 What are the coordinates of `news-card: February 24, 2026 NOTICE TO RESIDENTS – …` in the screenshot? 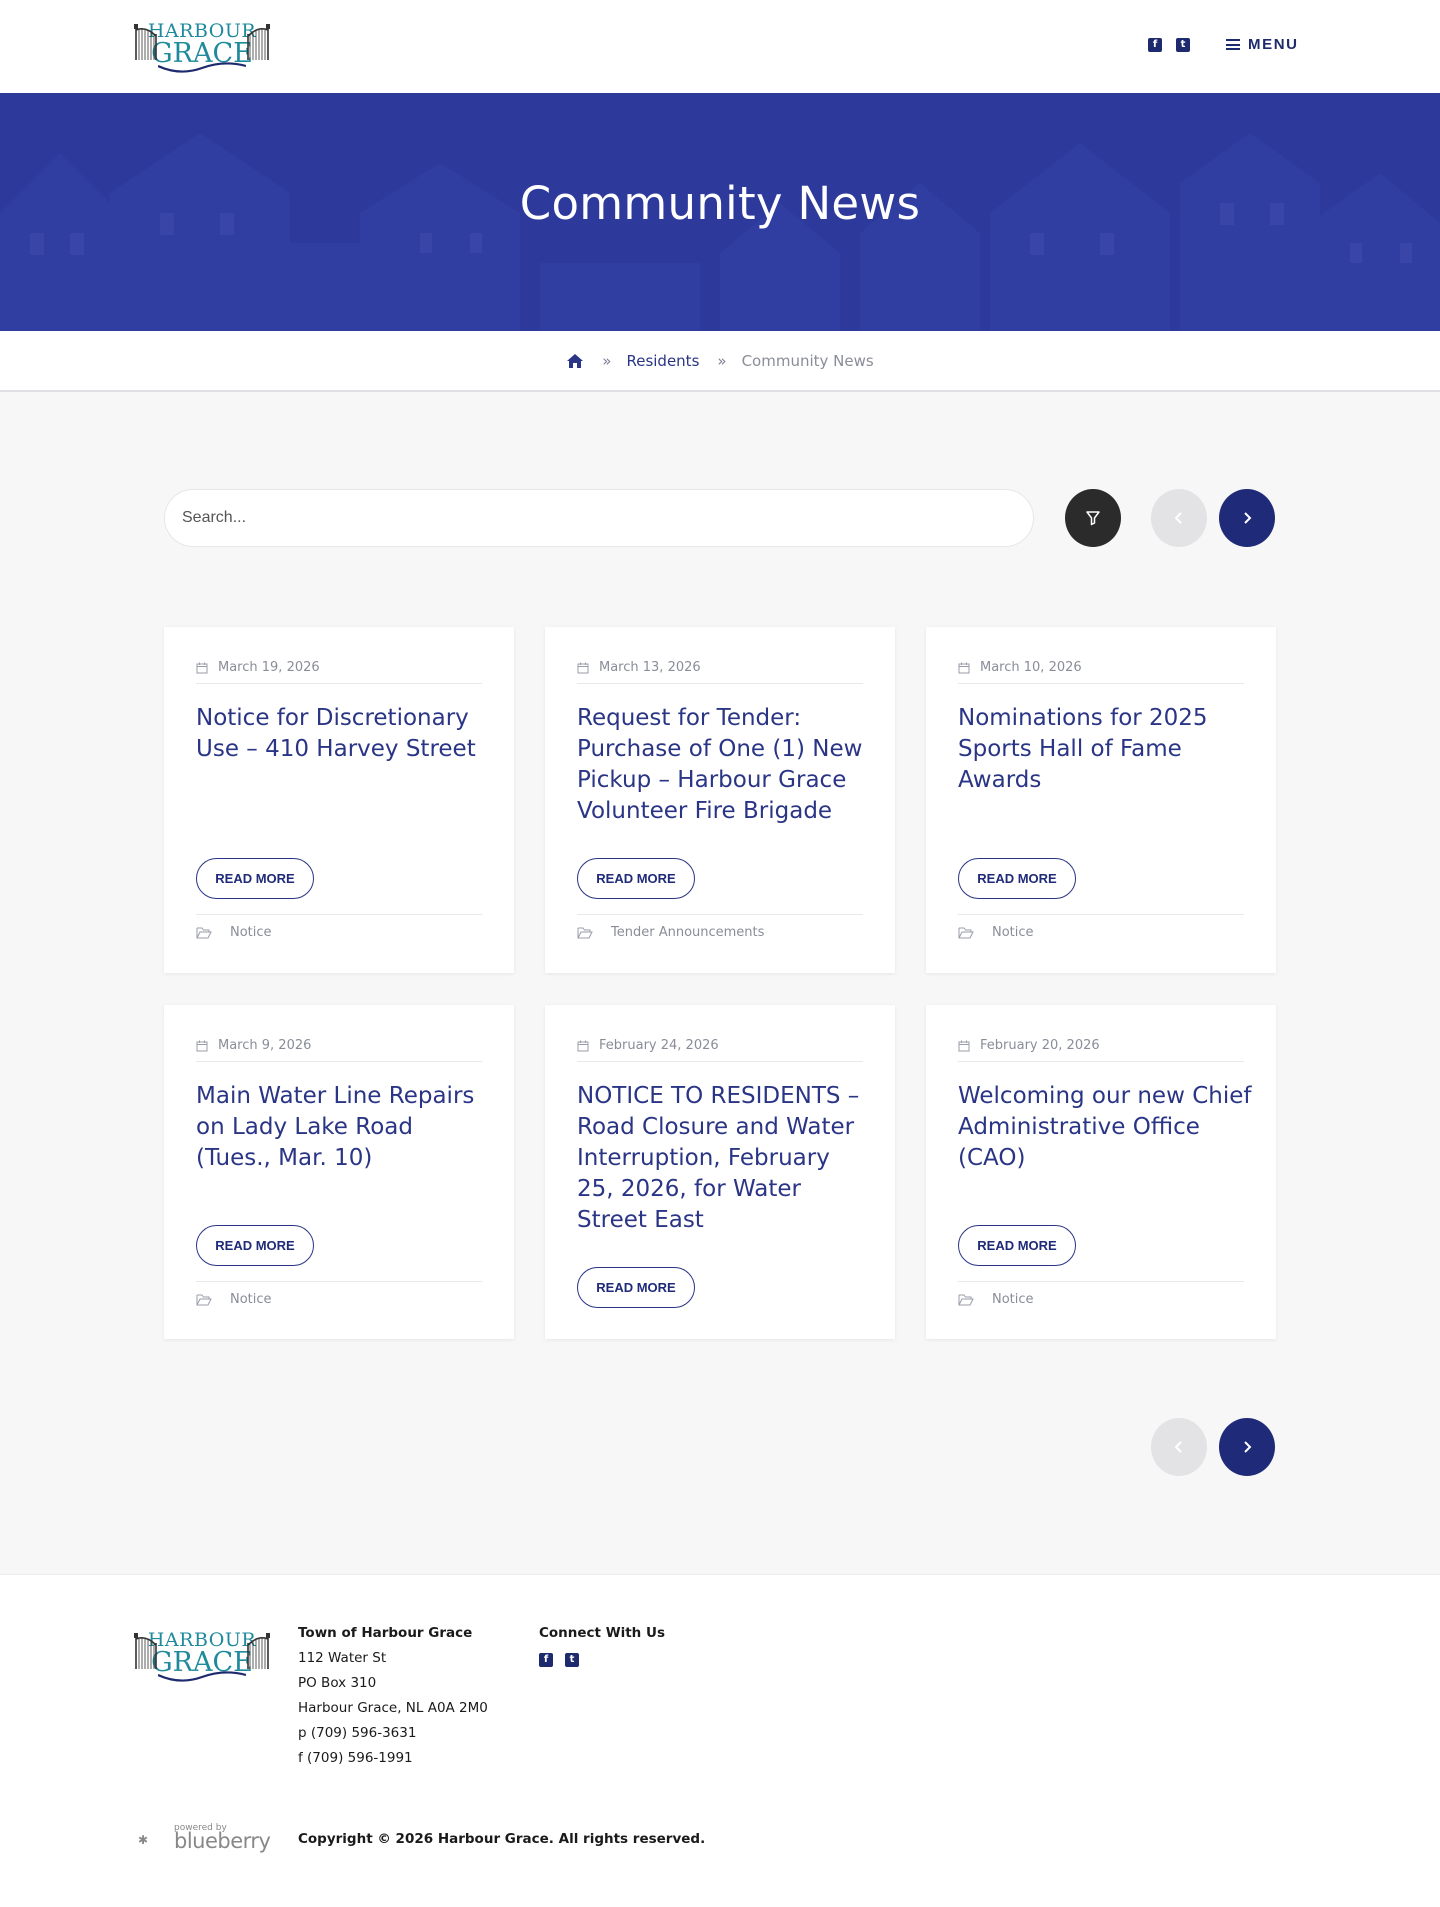 It's located at (720, 1172).